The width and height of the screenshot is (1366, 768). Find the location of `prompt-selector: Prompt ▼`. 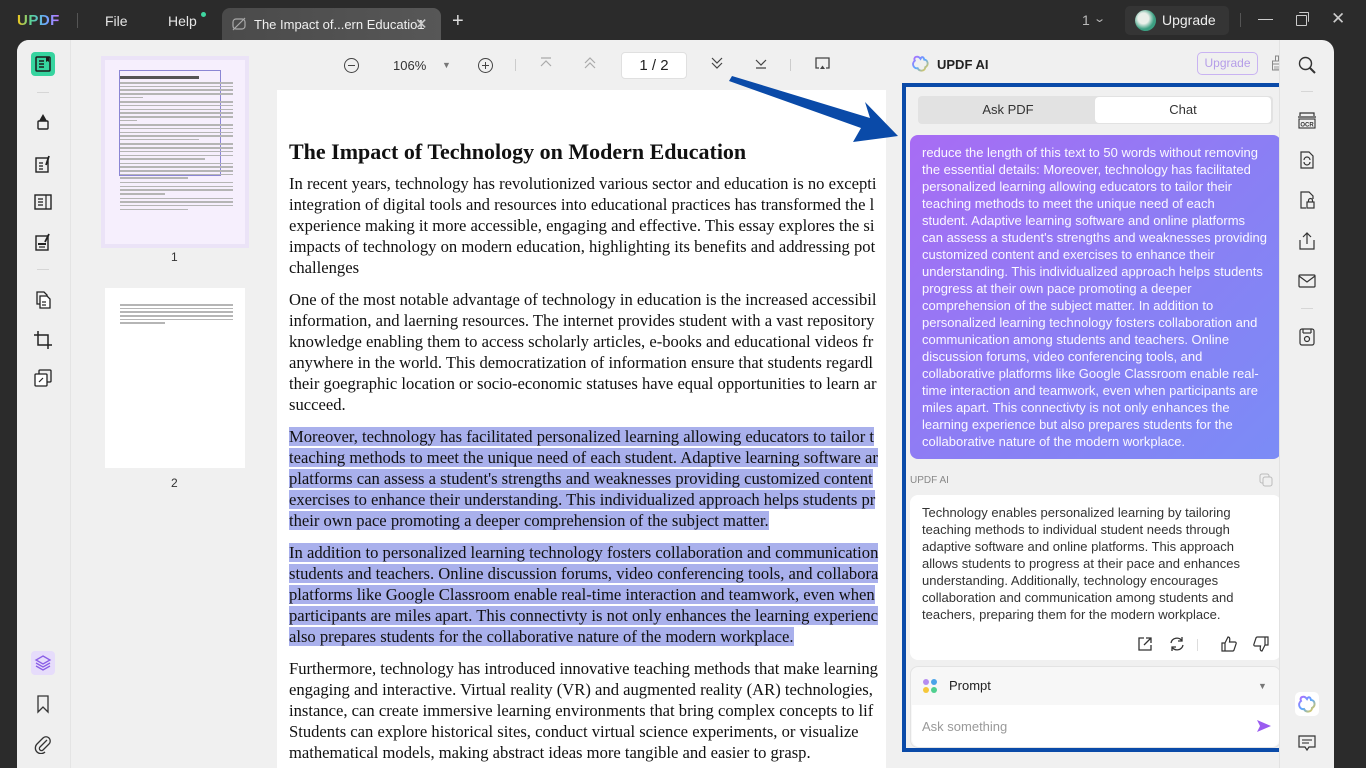

prompt-selector: Prompt ▼ is located at coordinates (1095, 685).